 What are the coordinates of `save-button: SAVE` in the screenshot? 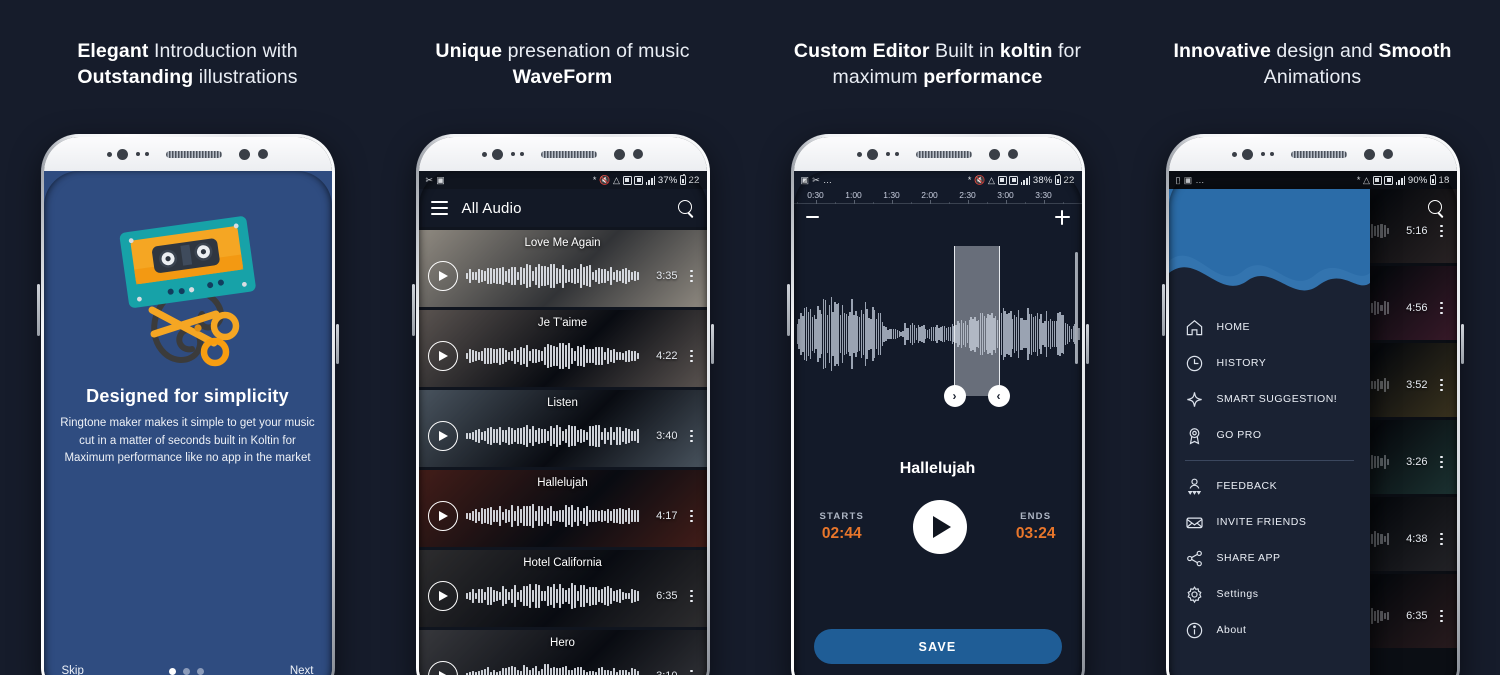 It's located at (937, 646).